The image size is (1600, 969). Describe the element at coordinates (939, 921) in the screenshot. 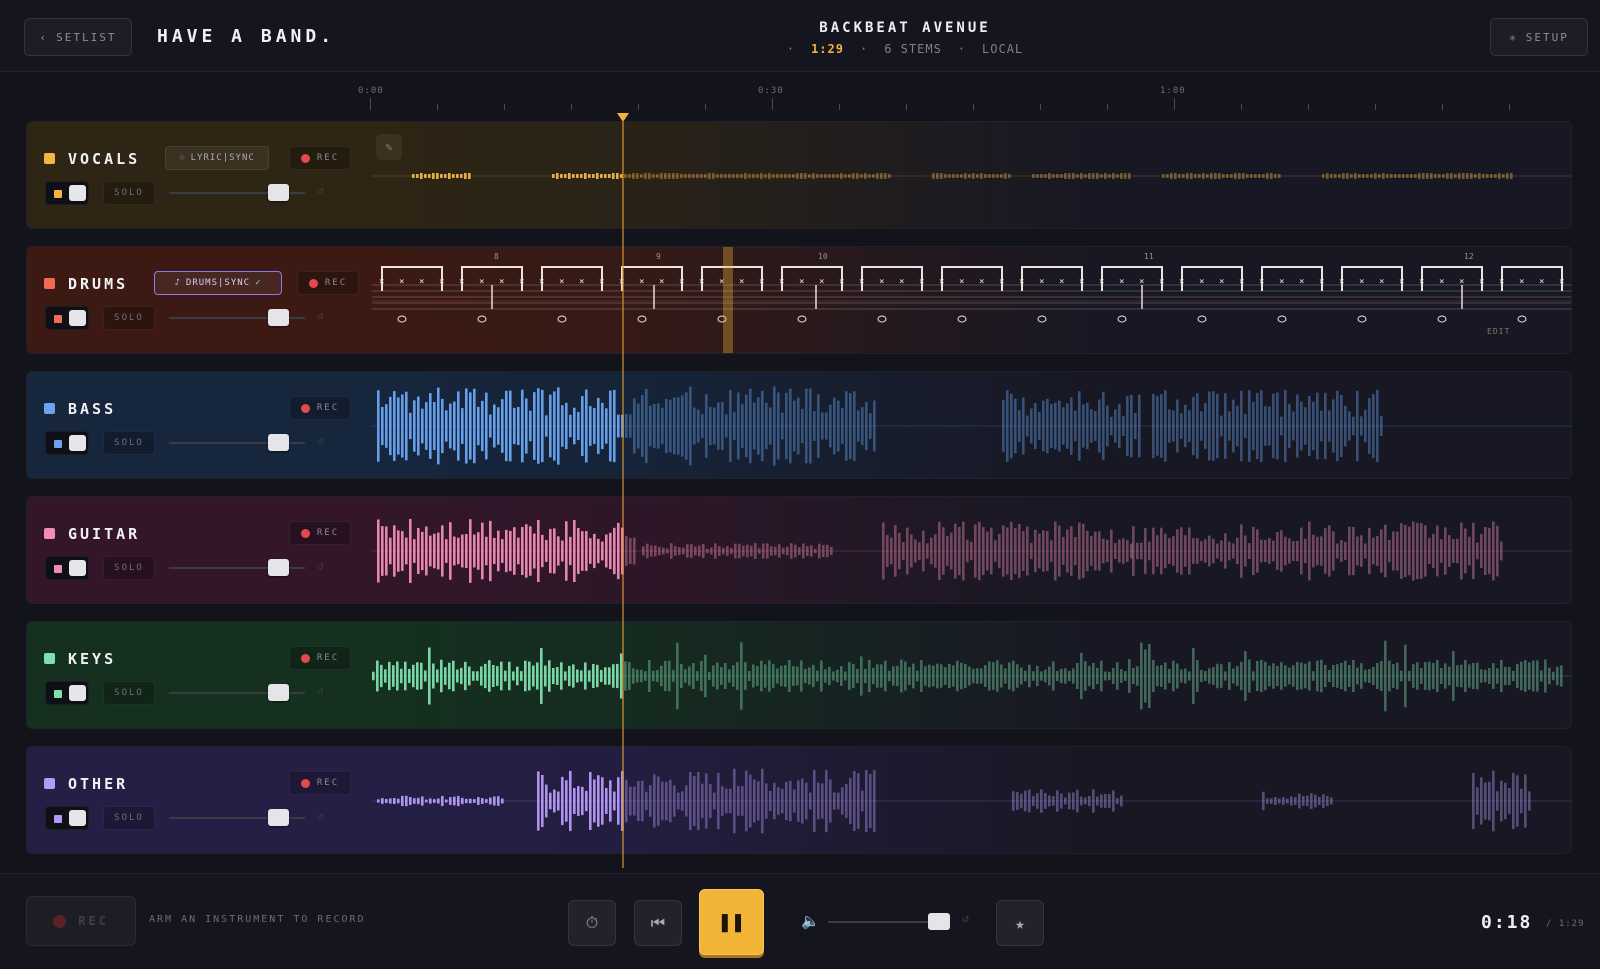

I see `master-volume-knob` at that location.